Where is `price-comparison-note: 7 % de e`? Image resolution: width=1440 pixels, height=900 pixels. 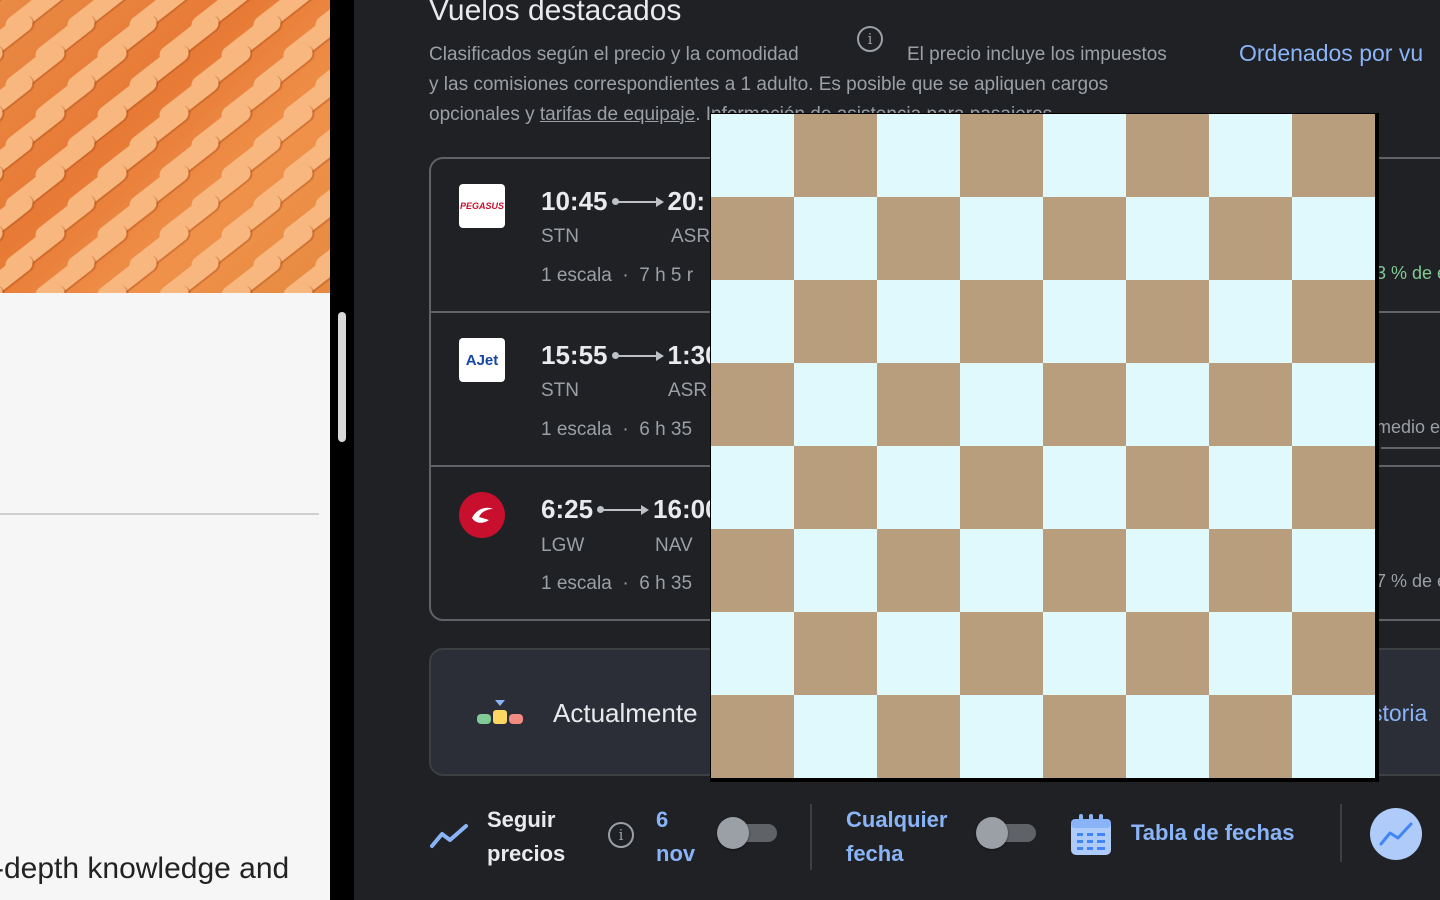
price-comparison-note: 7 % de e is located at coordinates (1408, 581).